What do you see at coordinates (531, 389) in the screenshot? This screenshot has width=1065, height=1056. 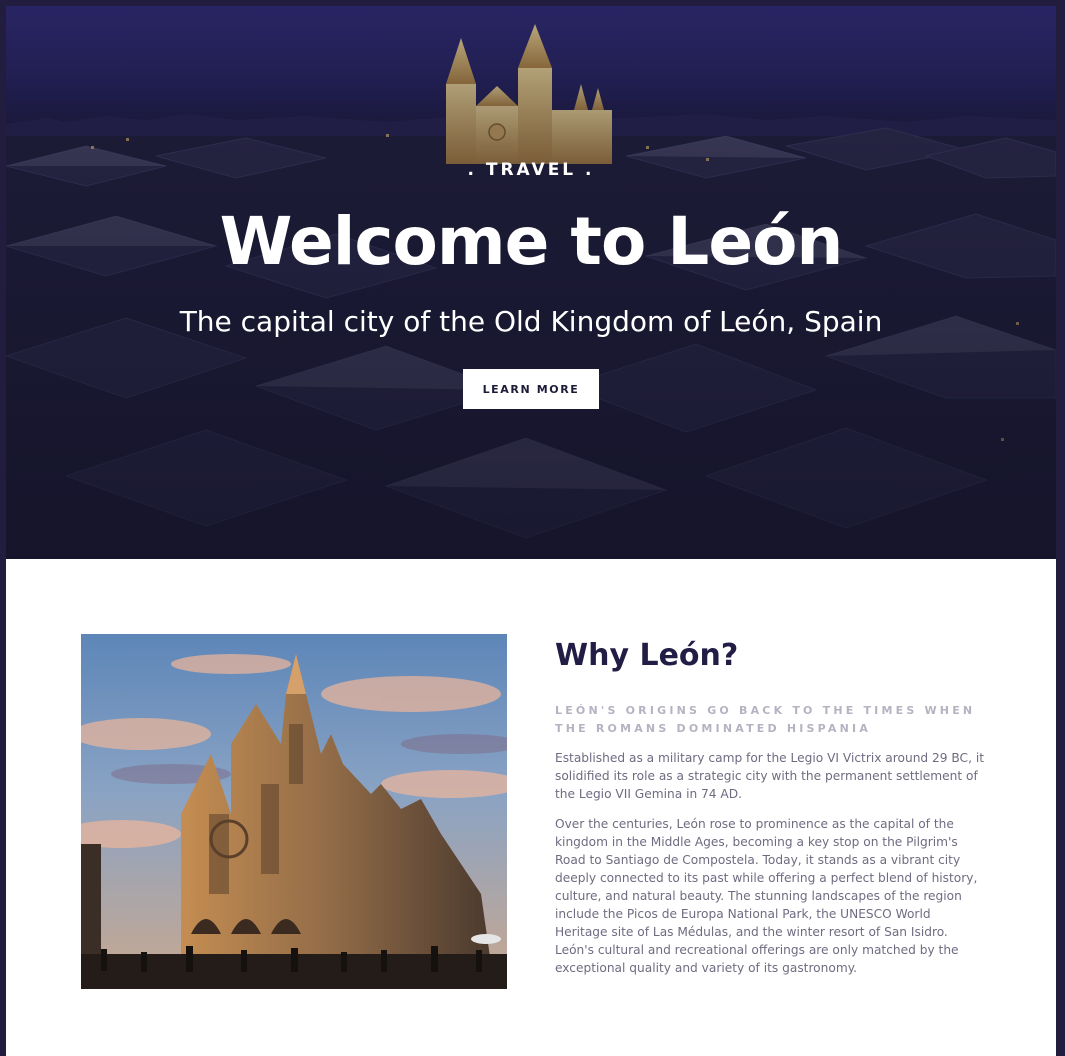 I see `learn-more-button: LEARN MORE` at bounding box center [531, 389].